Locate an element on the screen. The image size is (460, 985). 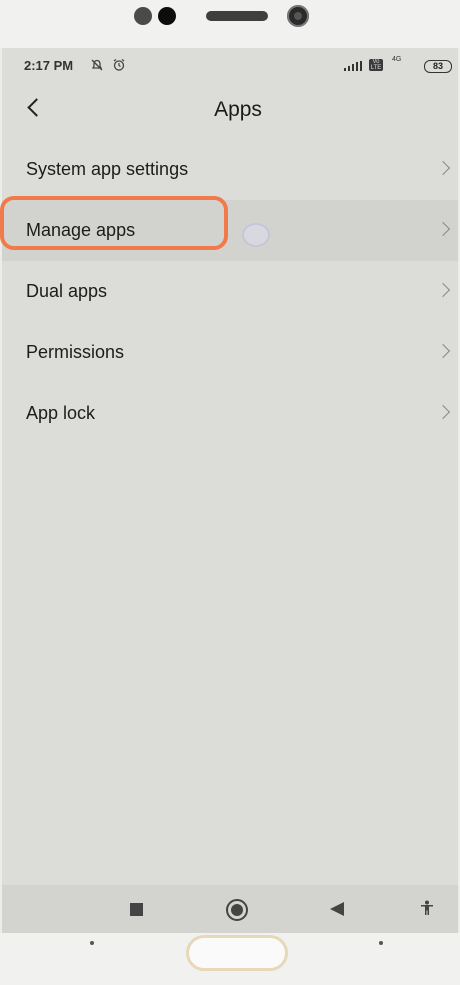
bell-off-icon is located at coordinates (97, 66).